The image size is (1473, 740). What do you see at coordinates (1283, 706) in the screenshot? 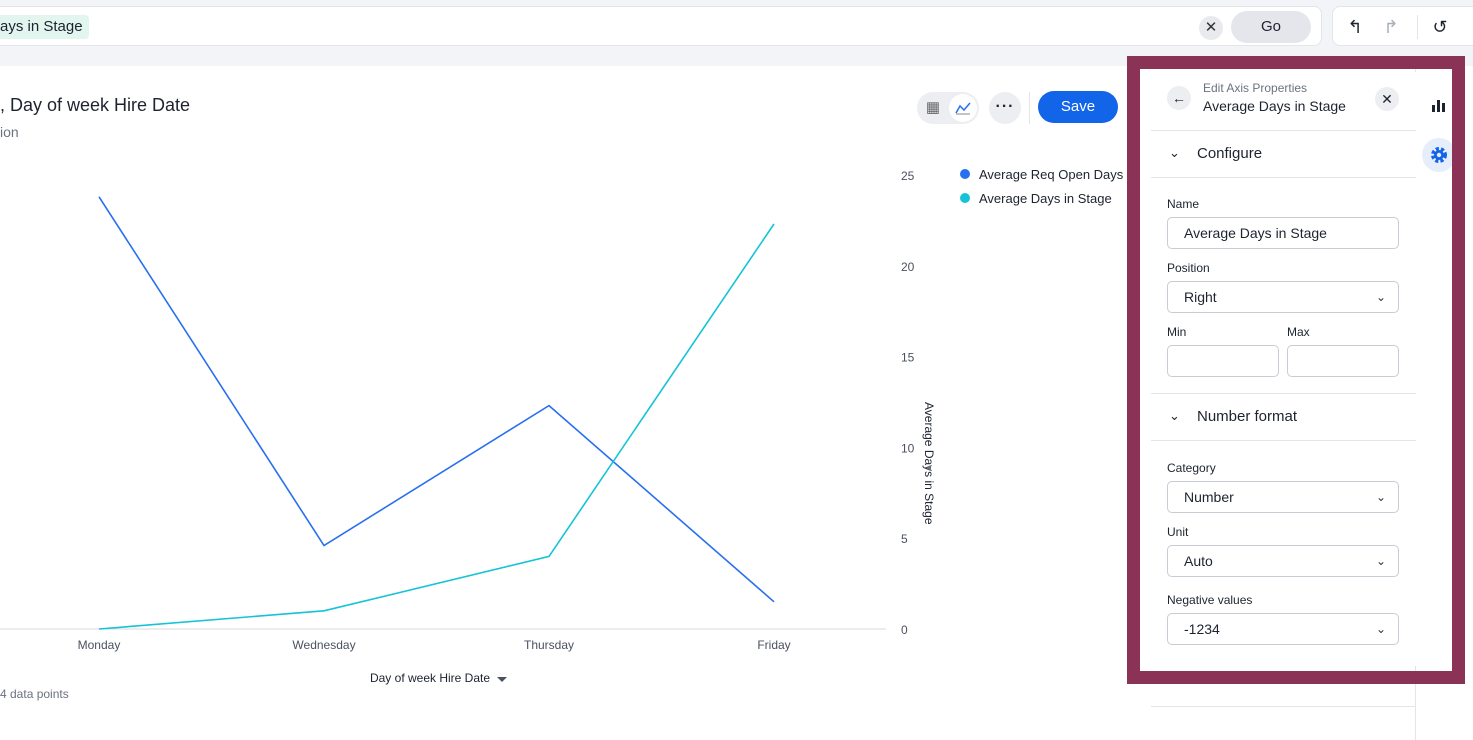
I see `panel-divider` at bounding box center [1283, 706].